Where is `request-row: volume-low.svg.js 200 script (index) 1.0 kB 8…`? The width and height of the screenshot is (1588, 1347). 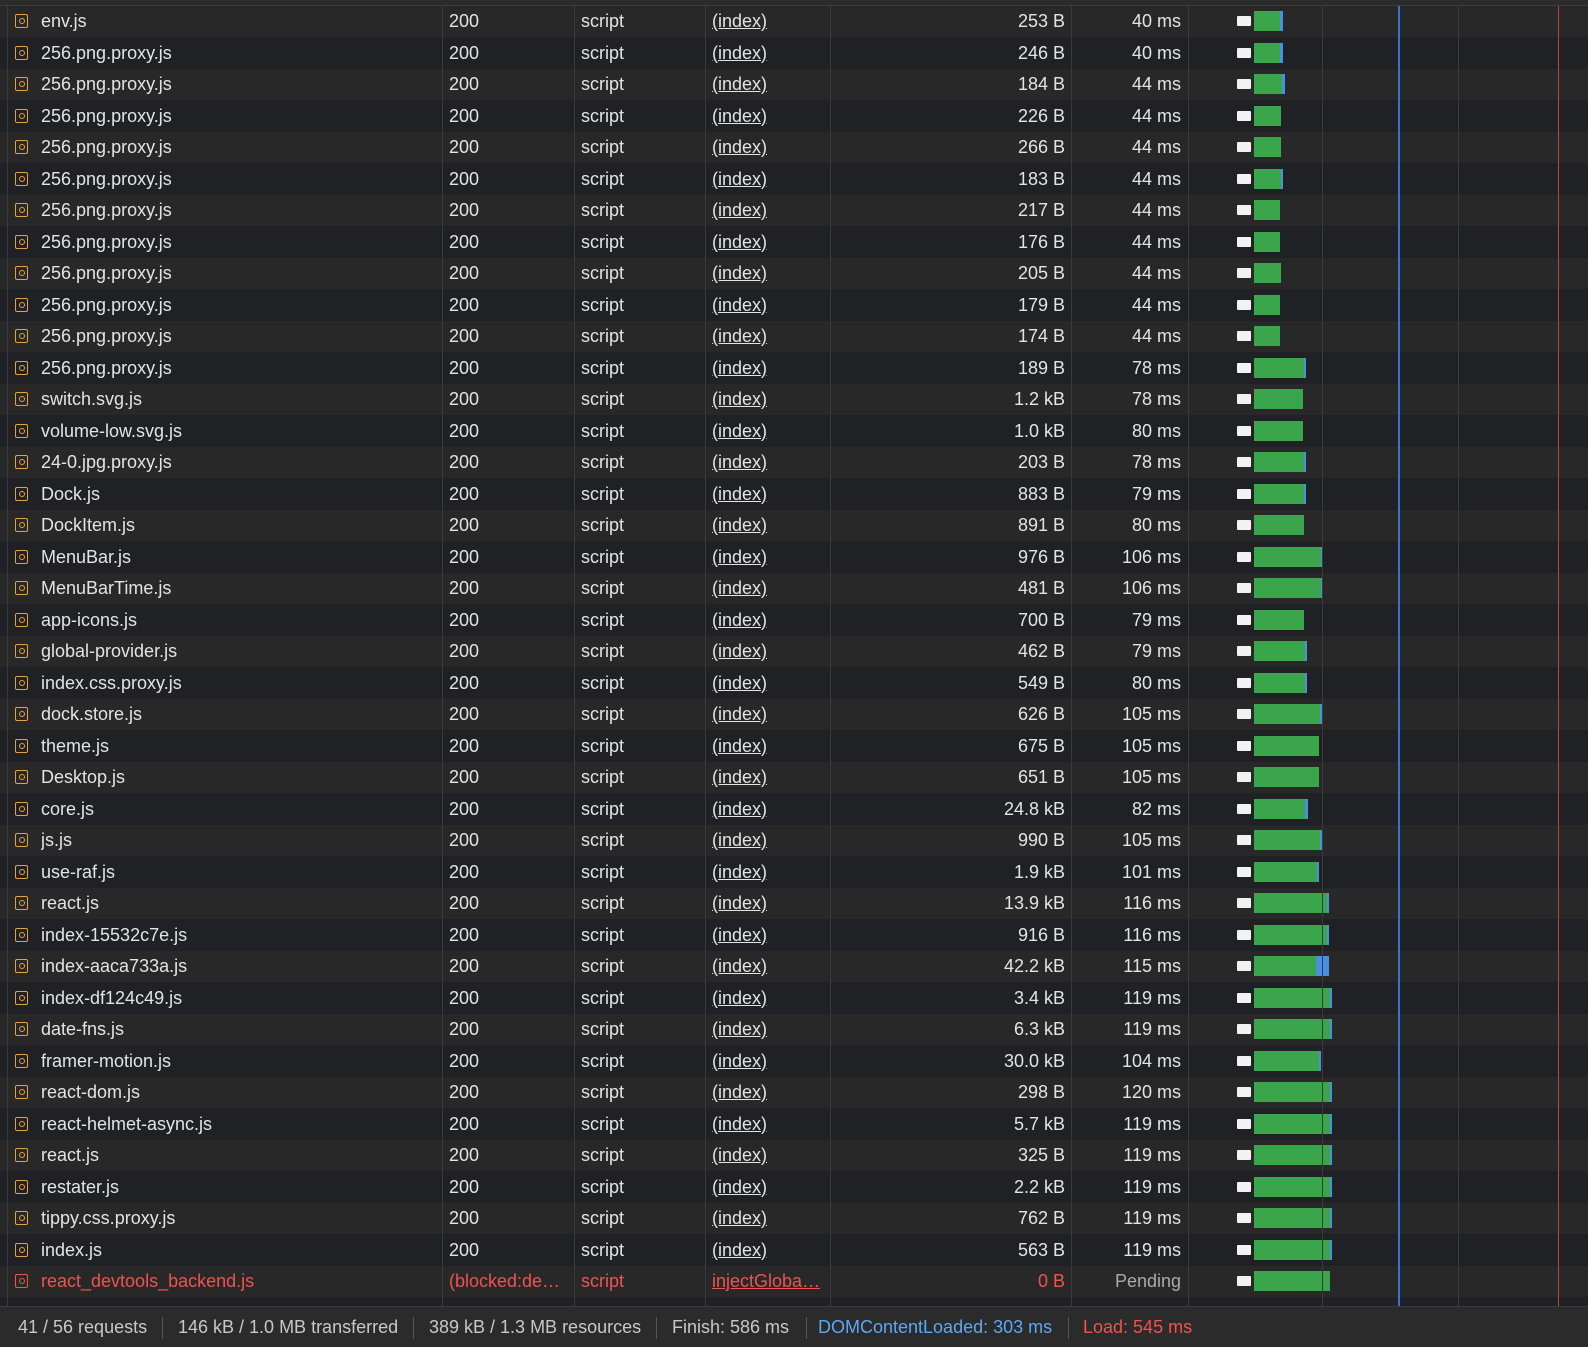
request-row: volume-low.svg.js 200 script (index) 1.0 kB 8… is located at coordinates (794, 431).